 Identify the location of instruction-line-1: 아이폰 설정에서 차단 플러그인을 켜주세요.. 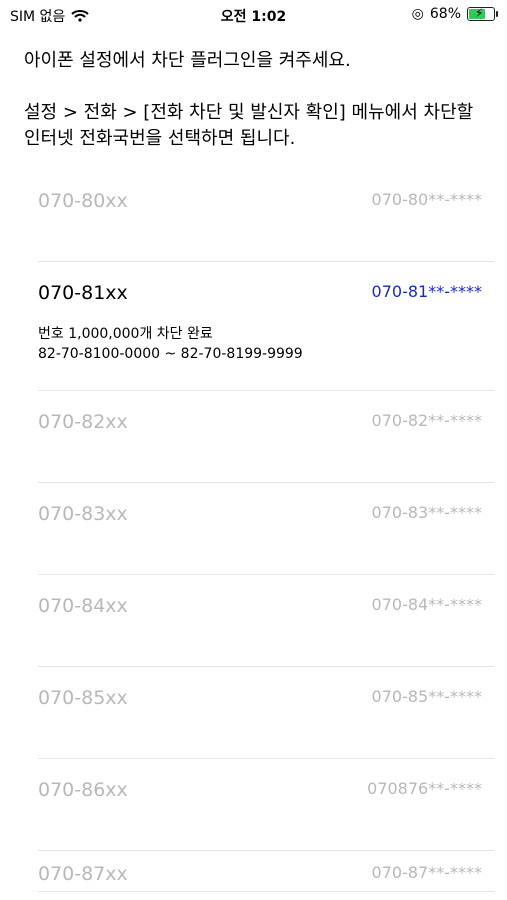
(187, 60).